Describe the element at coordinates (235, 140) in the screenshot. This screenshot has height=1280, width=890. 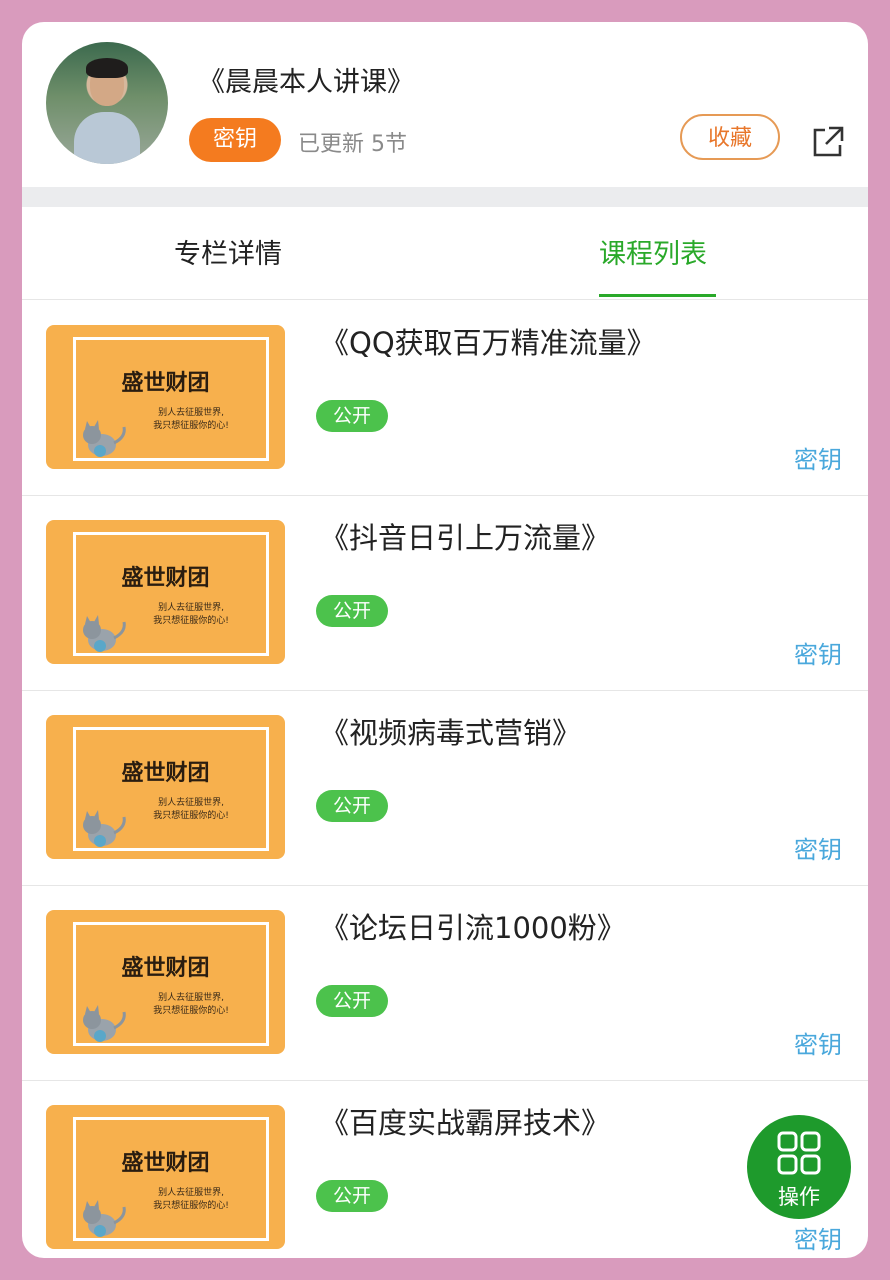
I see `key-badge: 密钥` at that location.